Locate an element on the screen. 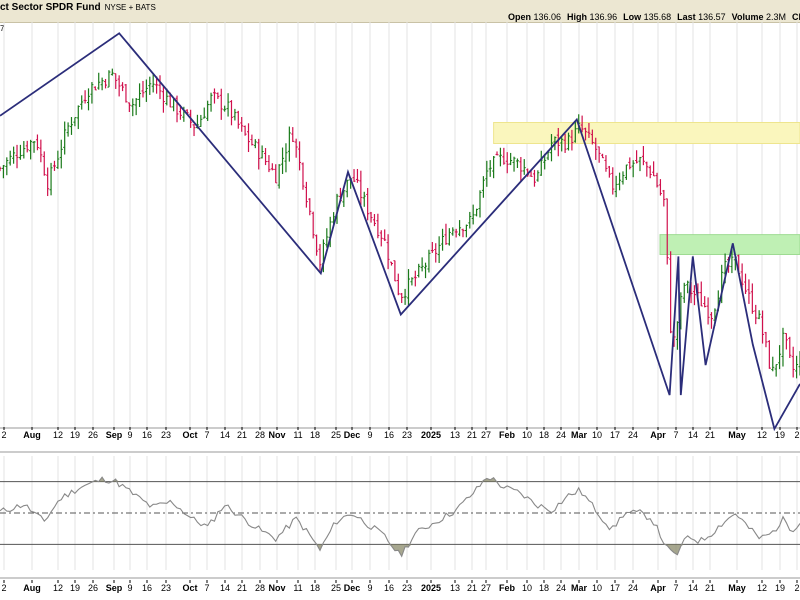  price-x-tick-label: Aug is located at coordinates (32, 435).